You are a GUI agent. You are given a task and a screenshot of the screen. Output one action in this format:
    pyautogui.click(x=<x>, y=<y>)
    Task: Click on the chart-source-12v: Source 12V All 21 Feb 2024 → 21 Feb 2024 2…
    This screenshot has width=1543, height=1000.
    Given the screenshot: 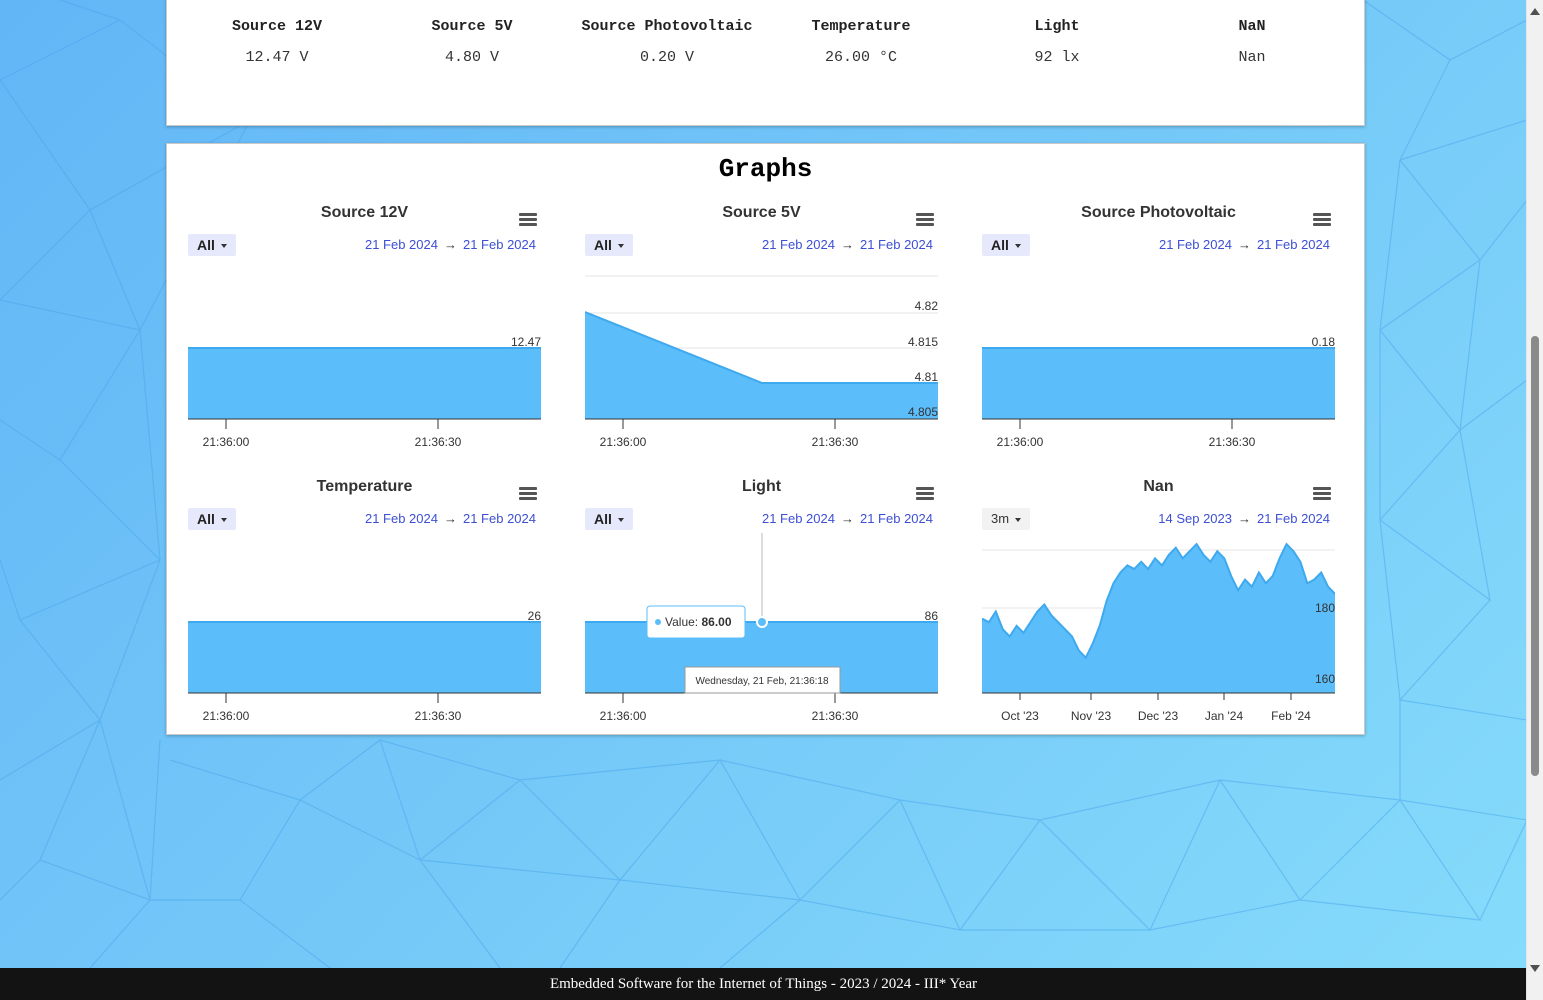 What is the action you would take?
    pyautogui.click(x=364, y=334)
    